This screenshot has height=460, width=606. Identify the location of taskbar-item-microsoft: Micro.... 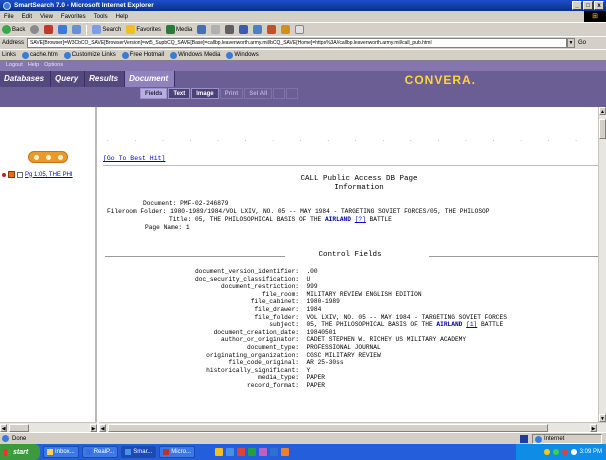
(177, 452).